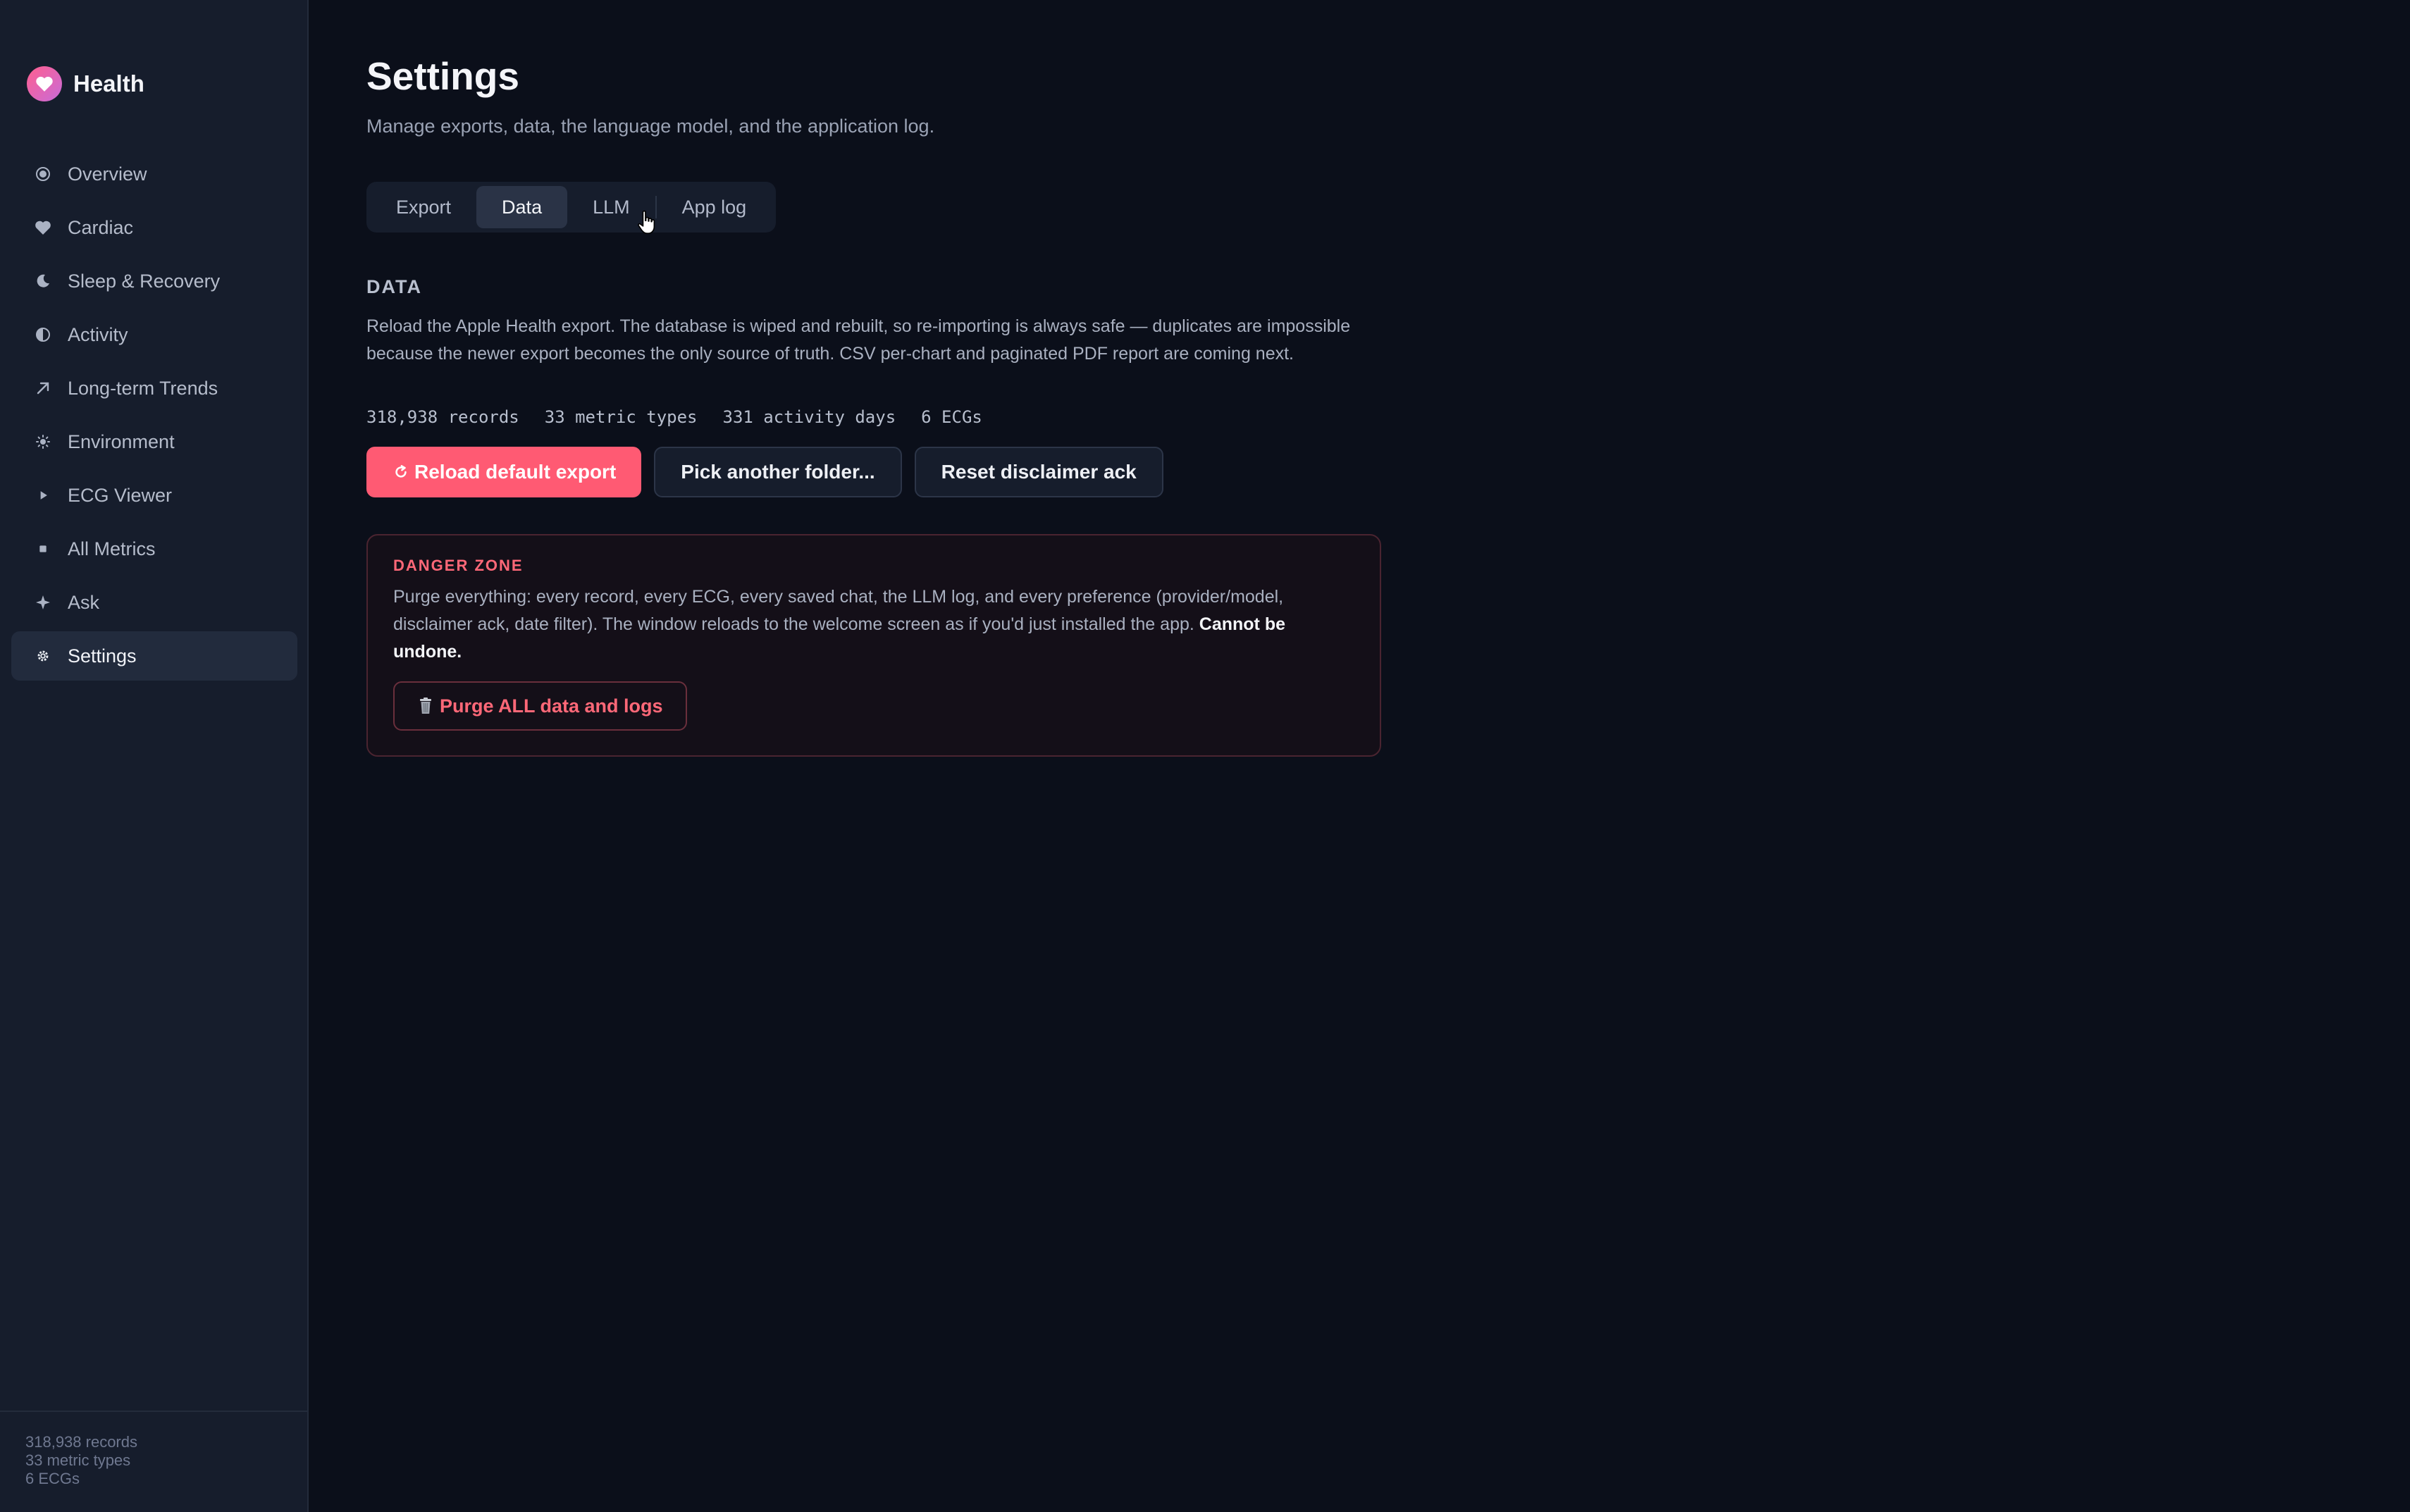  Describe the element at coordinates (43, 548) in the screenshot. I see `square-icon` at that location.